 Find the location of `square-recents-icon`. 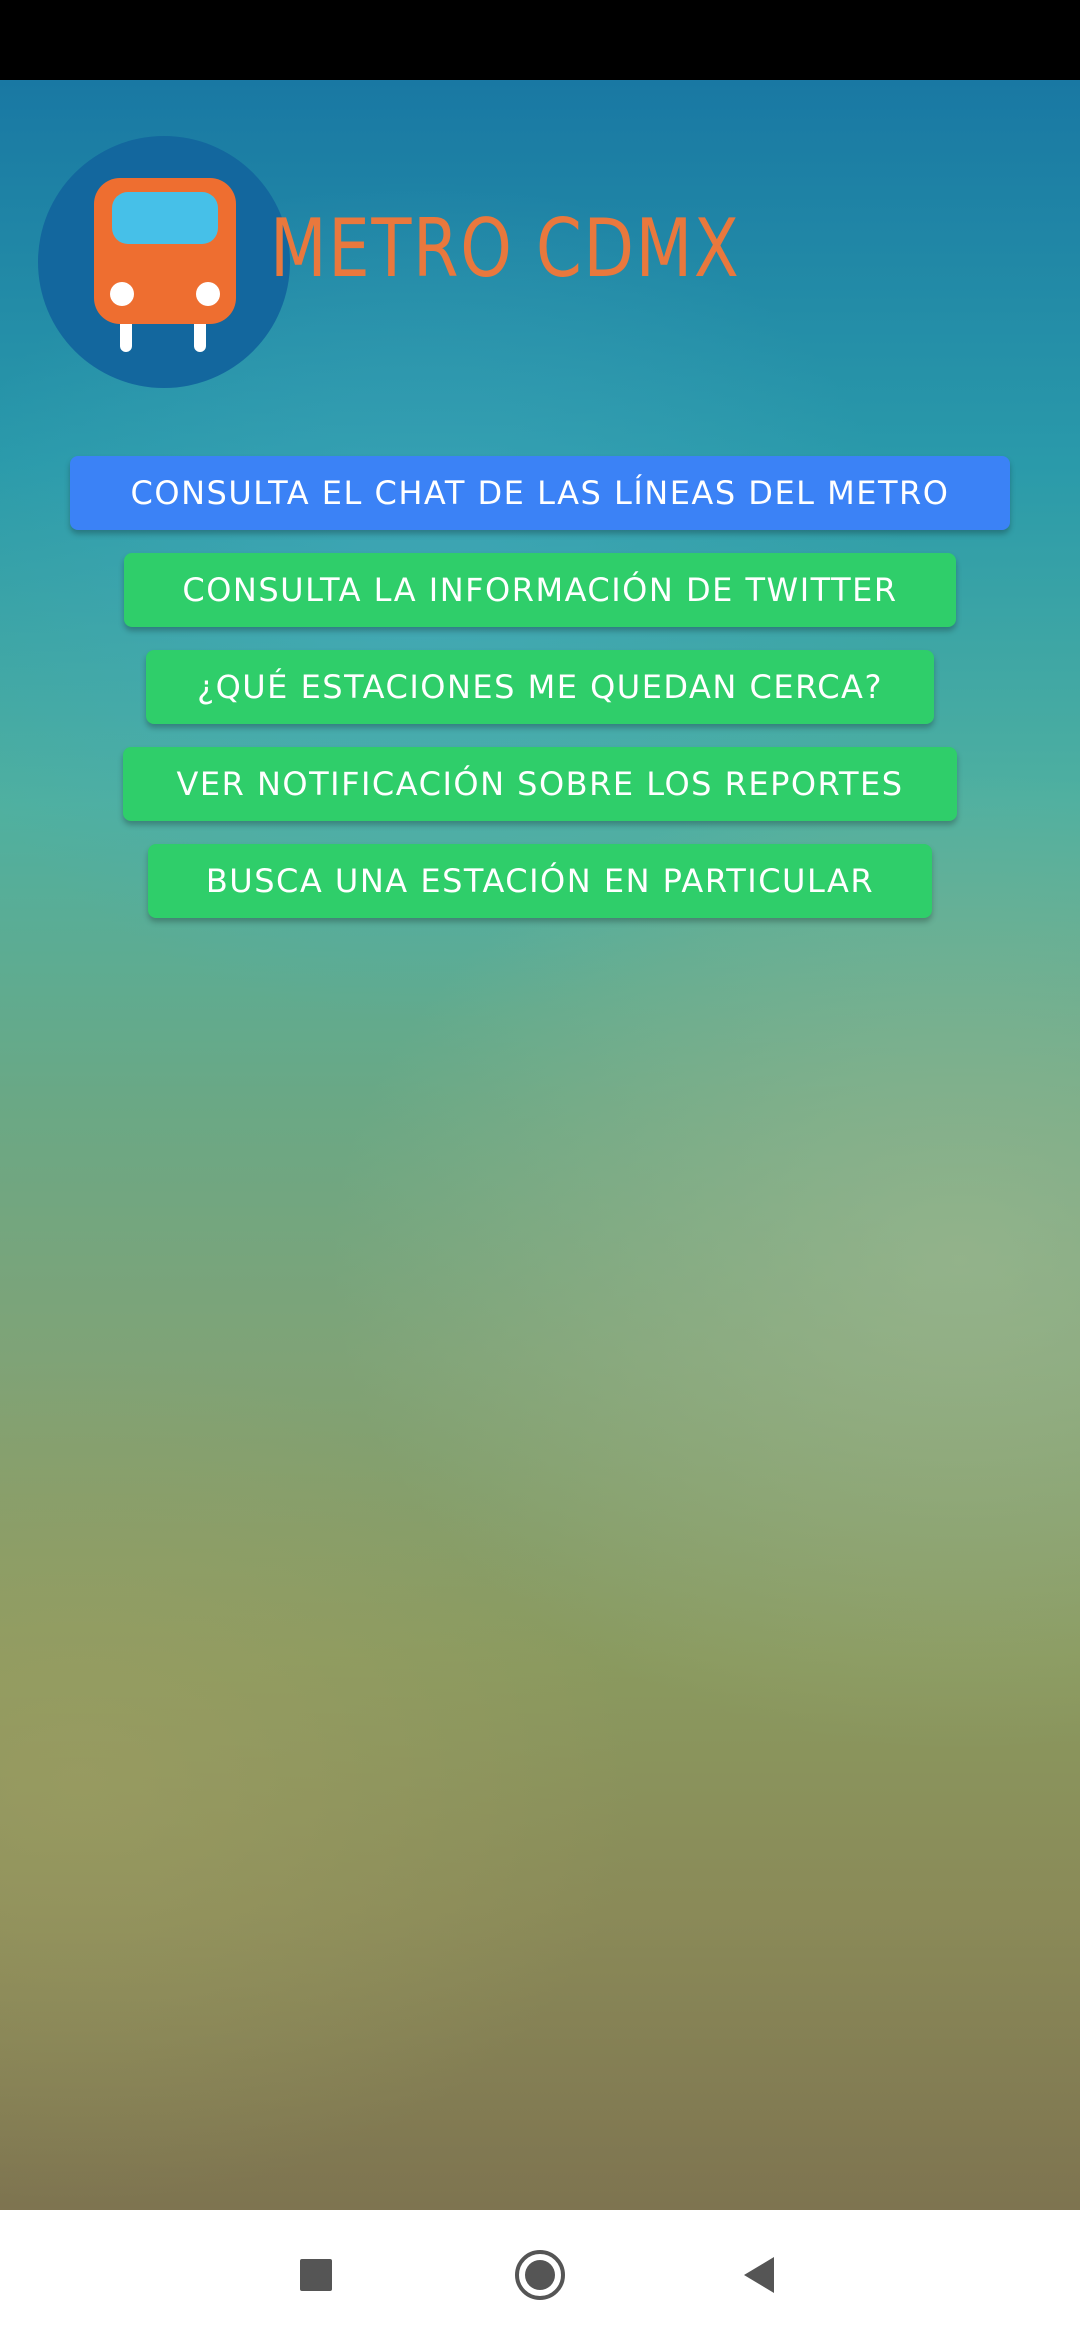

square-recents-icon is located at coordinates (316, 2275).